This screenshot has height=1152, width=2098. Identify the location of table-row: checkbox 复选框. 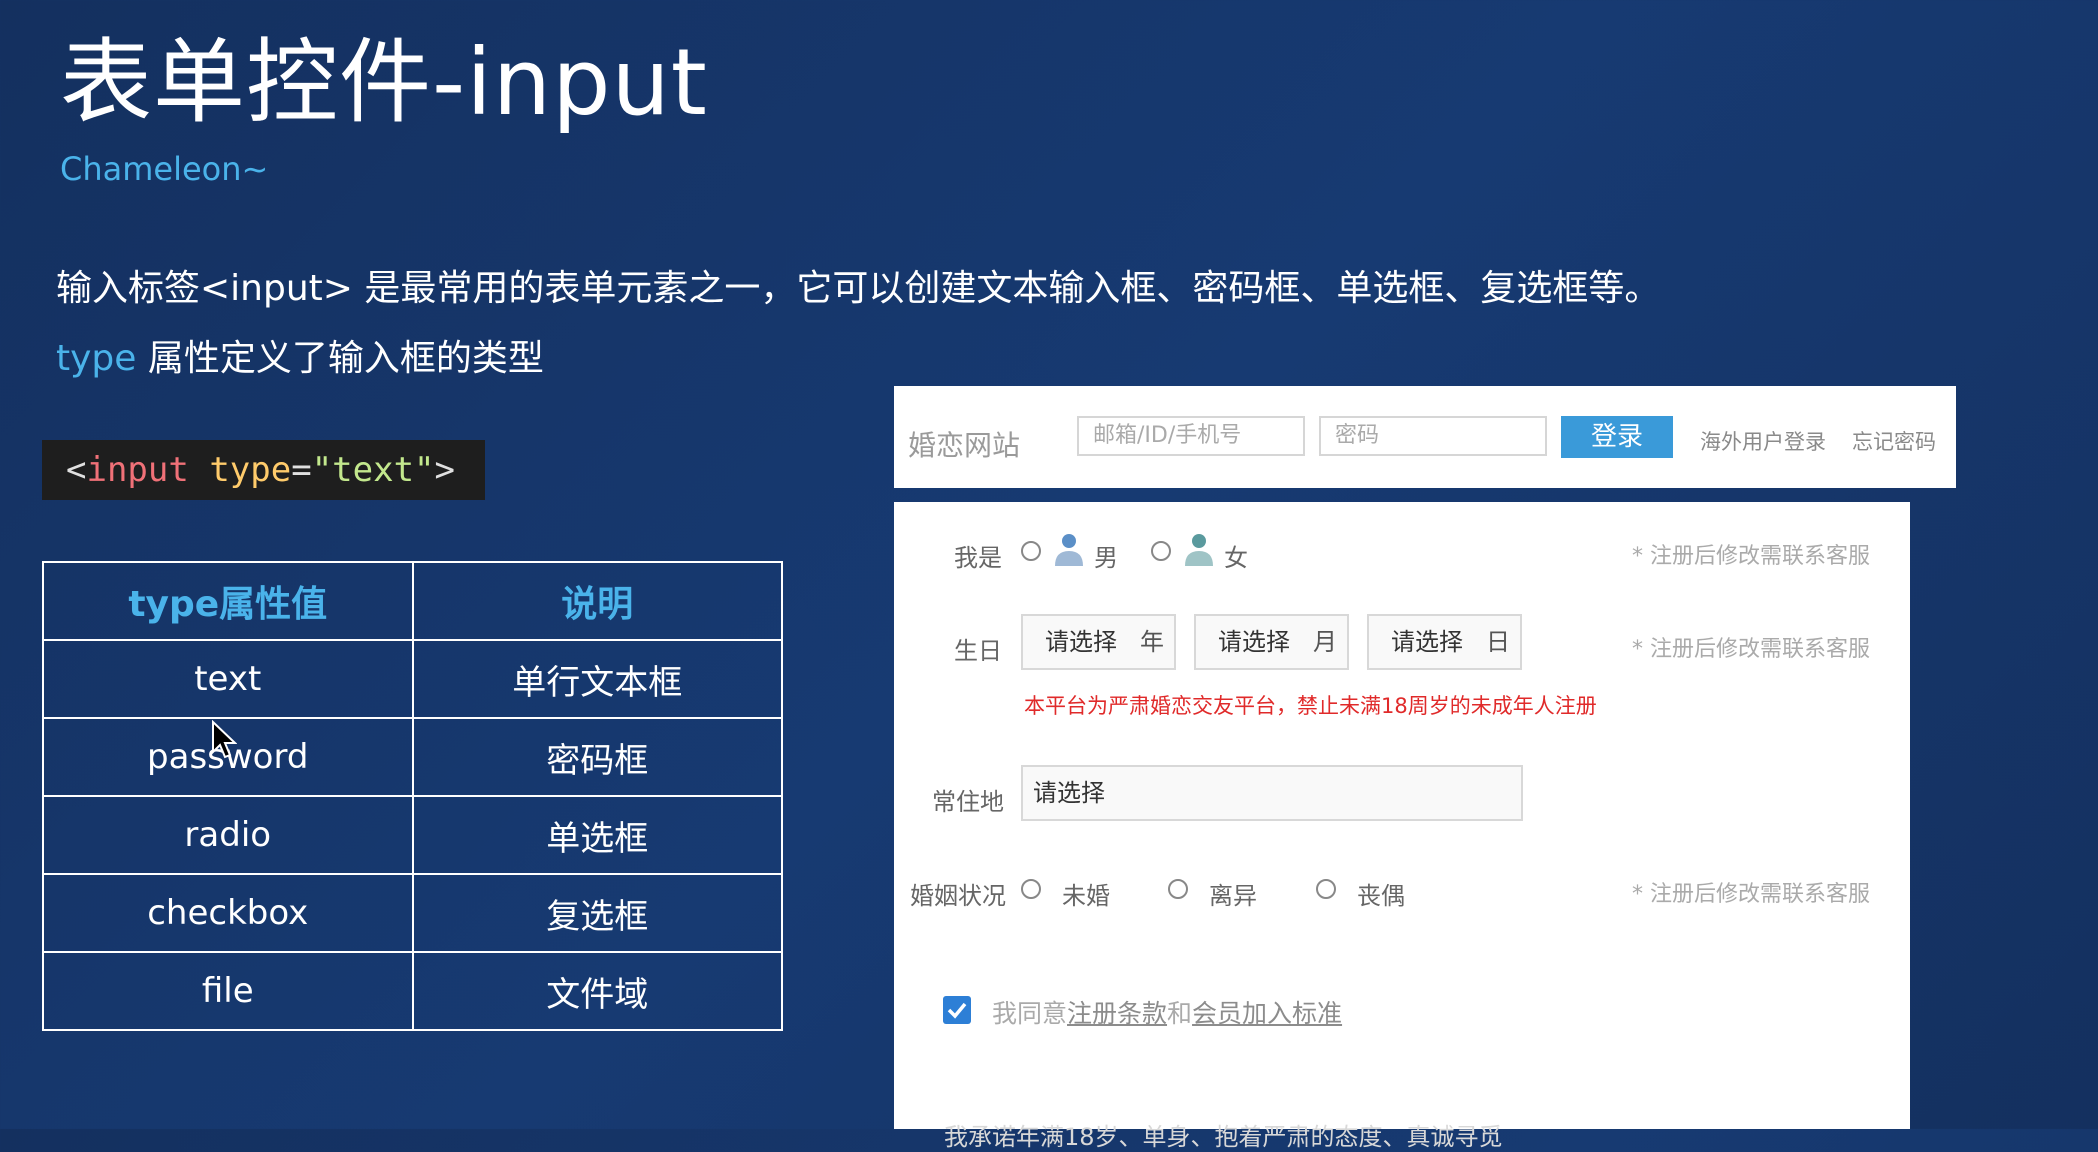
(412, 913).